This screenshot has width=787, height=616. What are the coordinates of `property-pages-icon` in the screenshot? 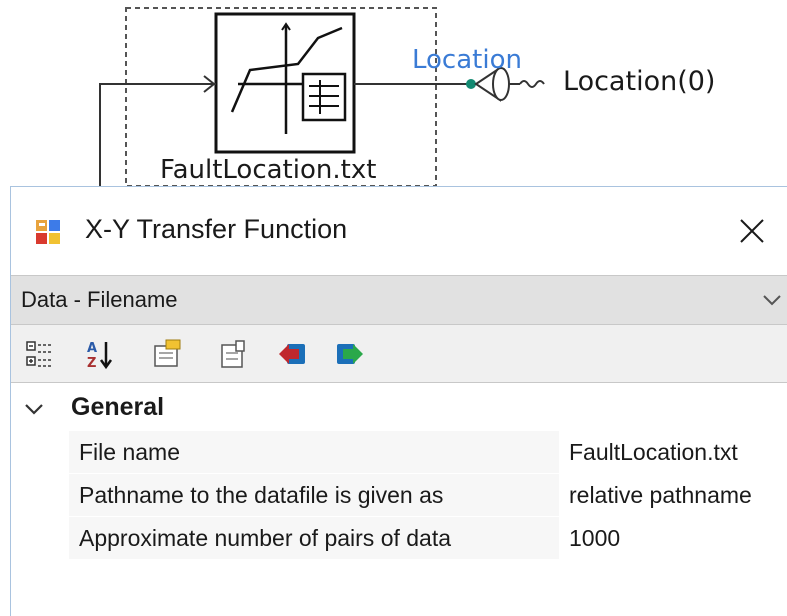 It's located at (167, 353).